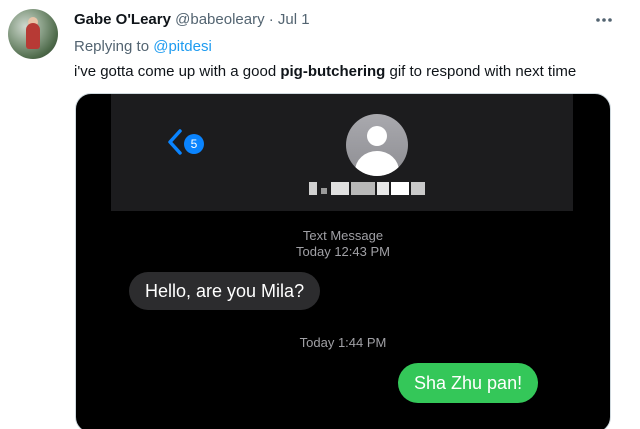  I want to click on tweet-text-bold: pig-butchering, so click(333, 71).